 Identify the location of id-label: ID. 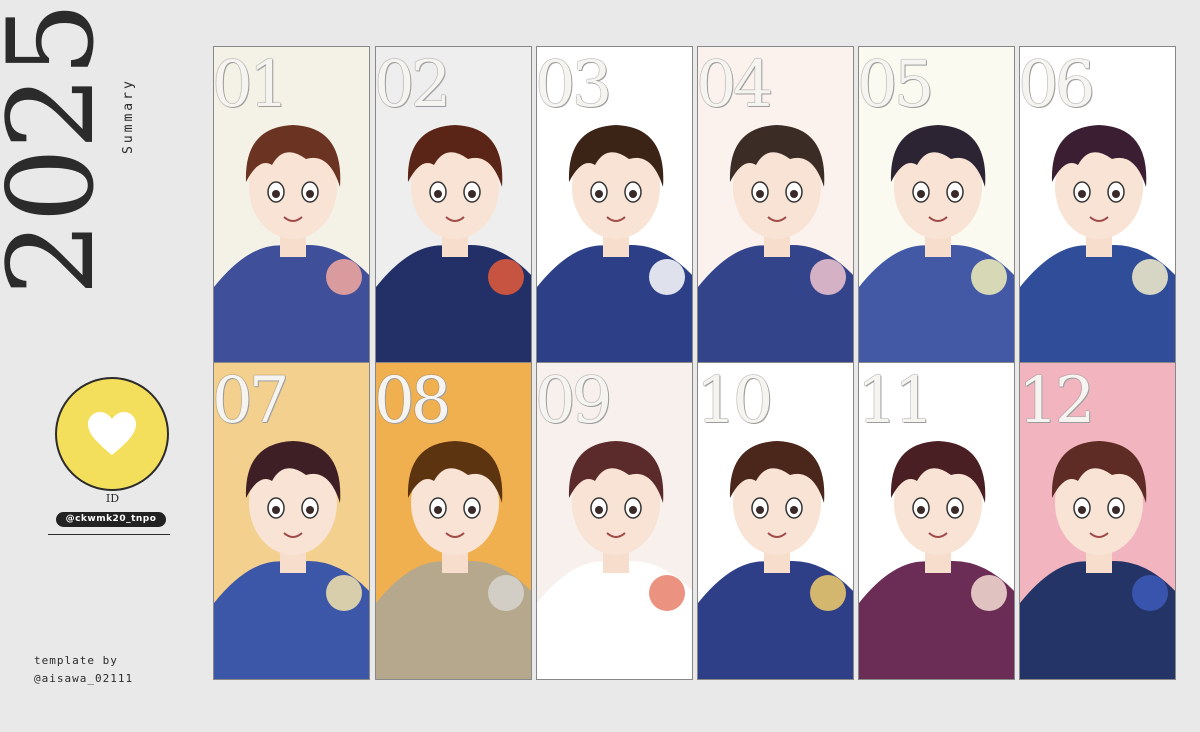
(112, 498).